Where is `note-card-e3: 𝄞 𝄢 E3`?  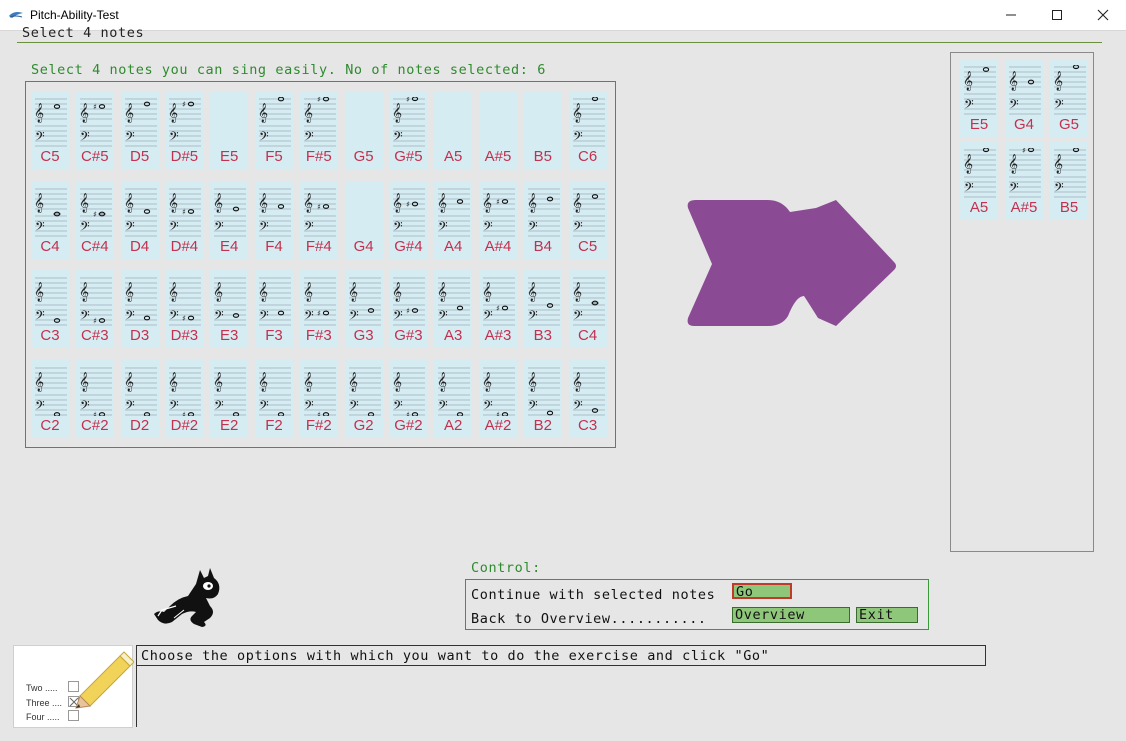 note-card-e3: 𝄞 𝄢 E3 is located at coordinates (229, 309).